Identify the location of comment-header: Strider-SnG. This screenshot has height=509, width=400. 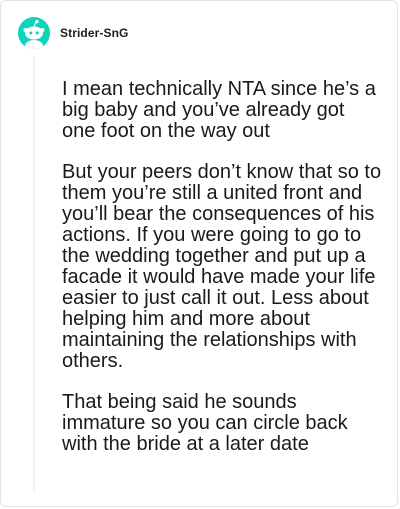
(73, 33).